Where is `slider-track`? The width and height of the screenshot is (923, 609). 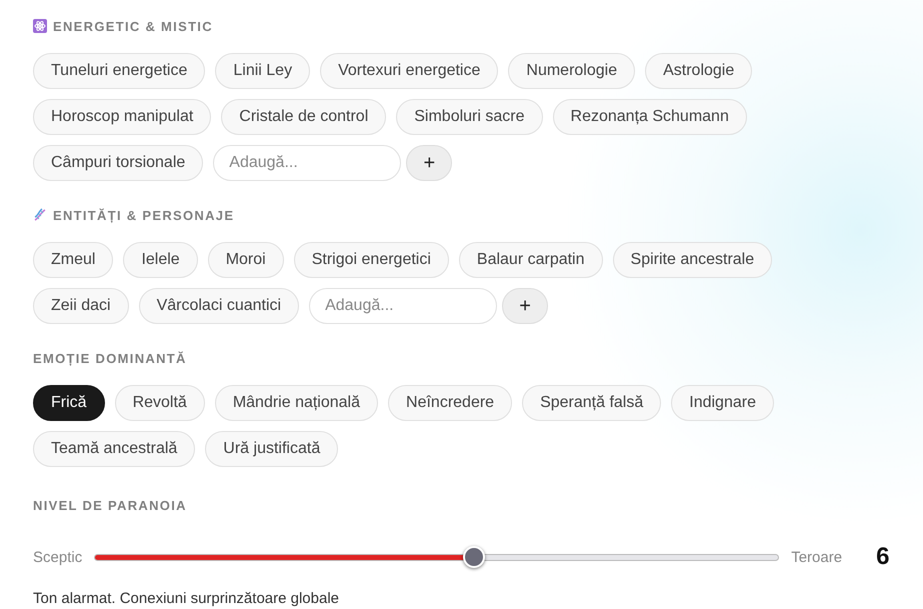
slider-track is located at coordinates (437, 557).